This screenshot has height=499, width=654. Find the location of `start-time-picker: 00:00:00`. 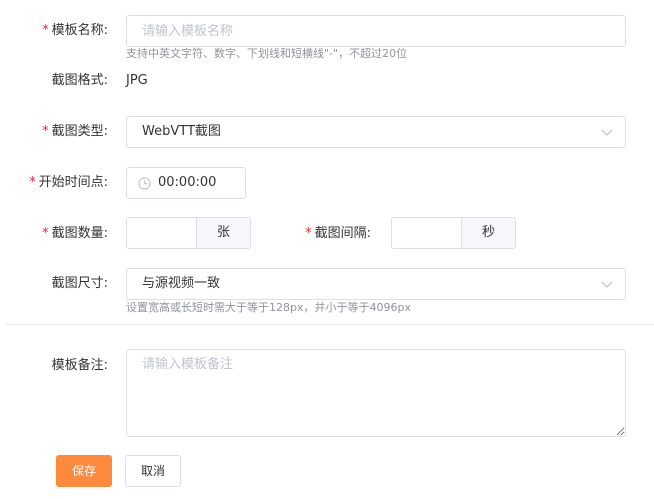

start-time-picker: 00:00:00 is located at coordinates (186, 183).